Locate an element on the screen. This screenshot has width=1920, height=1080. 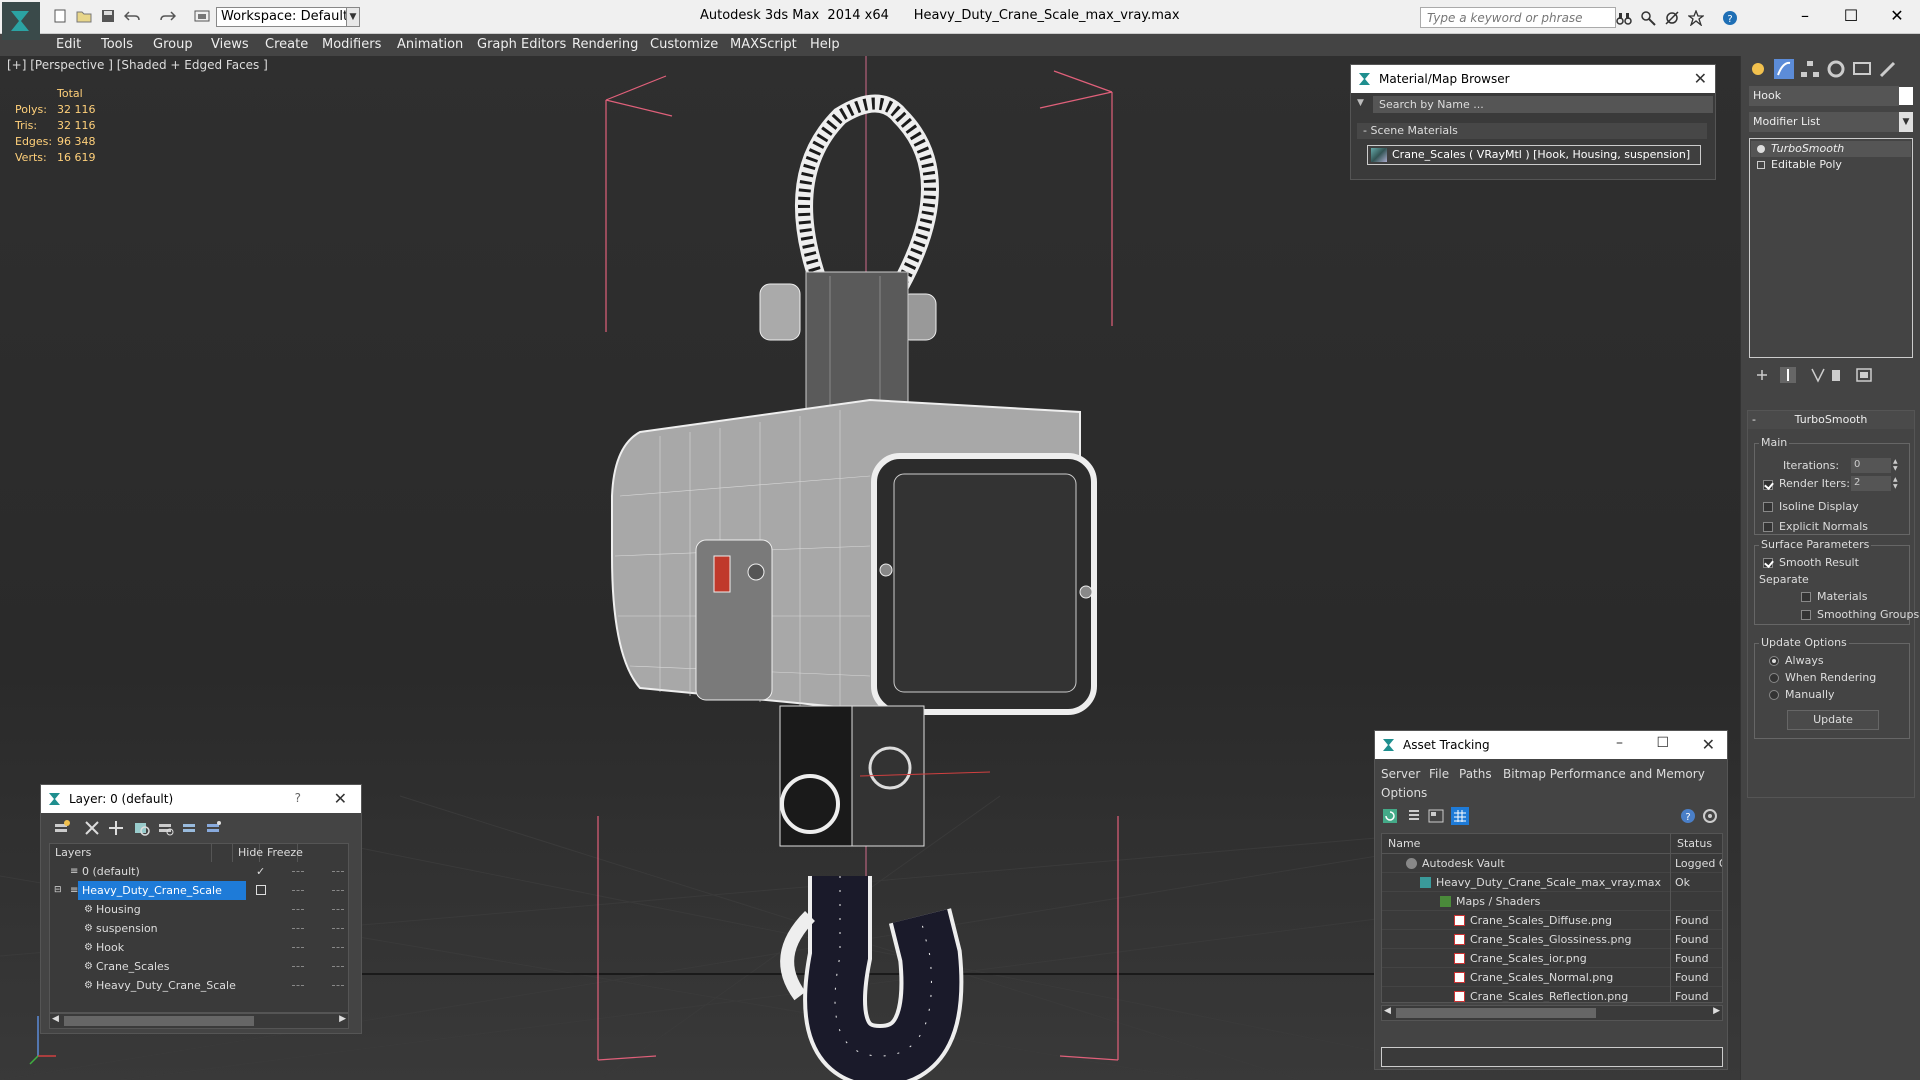
manually-radio is located at coordinates (1774, 695).